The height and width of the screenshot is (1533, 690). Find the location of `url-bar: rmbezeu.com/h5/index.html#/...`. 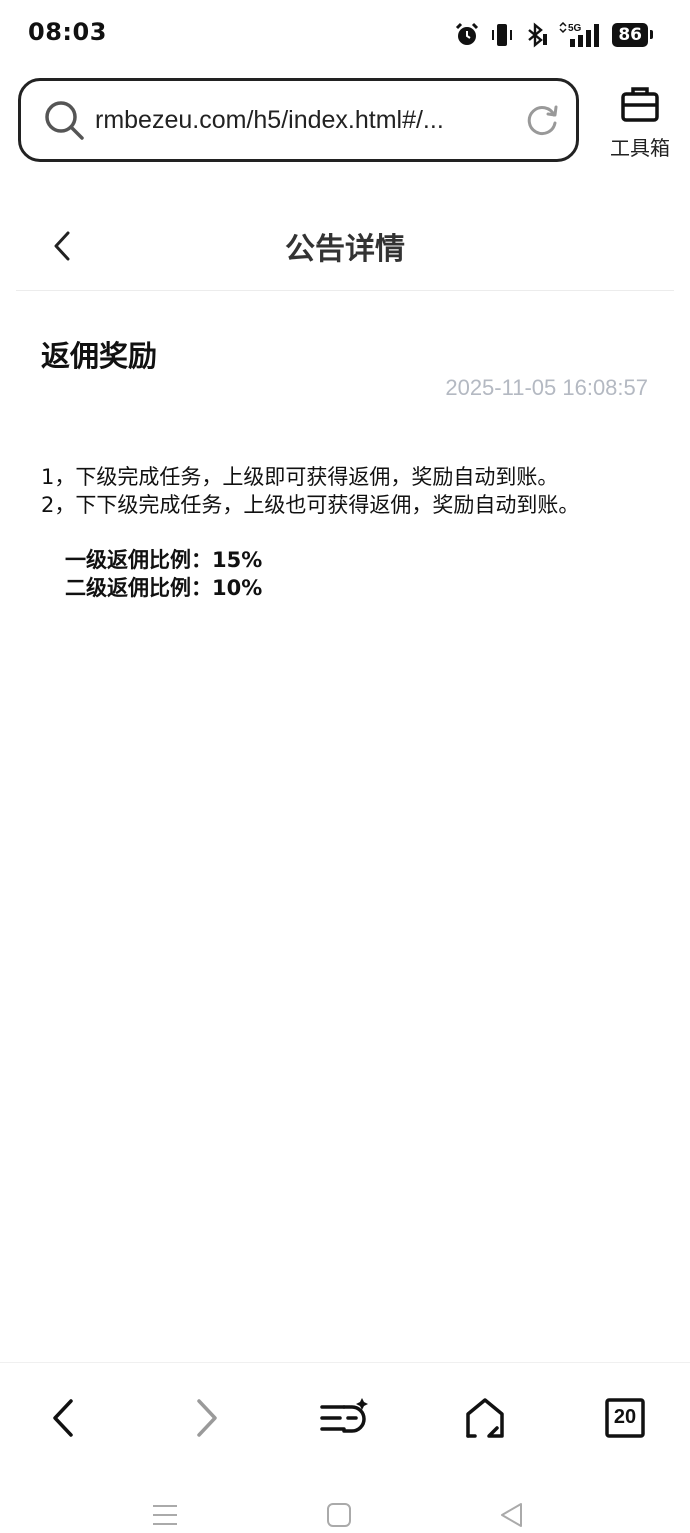

url-bar: rmbezeu.com/h5/index.html#/... is located at coordinates (298, 120).